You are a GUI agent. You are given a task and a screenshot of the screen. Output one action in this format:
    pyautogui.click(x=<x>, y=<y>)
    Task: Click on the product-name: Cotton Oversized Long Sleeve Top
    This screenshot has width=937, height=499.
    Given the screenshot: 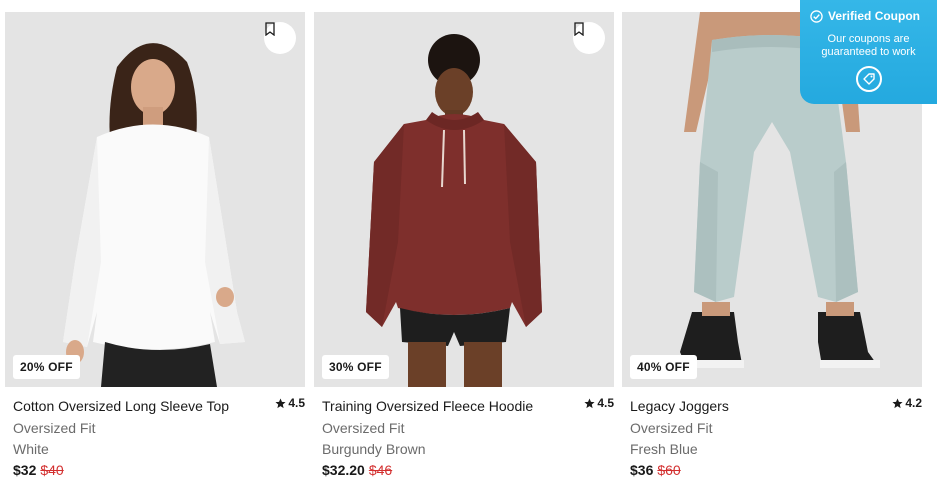 What is the action you would take?
    pyautogui.click(x=121, y=406)
    